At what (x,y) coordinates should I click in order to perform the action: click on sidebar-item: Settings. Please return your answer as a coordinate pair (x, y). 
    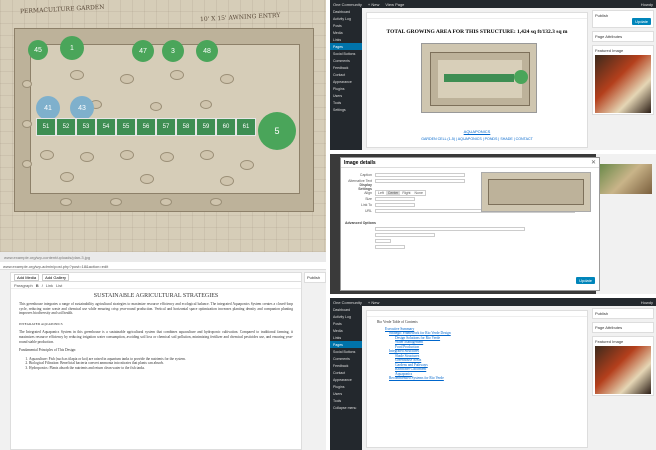
    Looking at the image, I should click on (346, 109).